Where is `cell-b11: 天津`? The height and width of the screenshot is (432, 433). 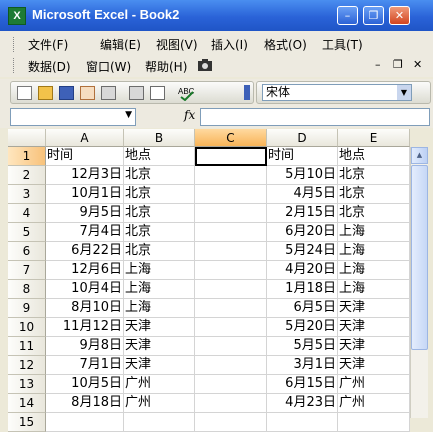 cell-b11: 天津 is located at coordinates (159, 346).